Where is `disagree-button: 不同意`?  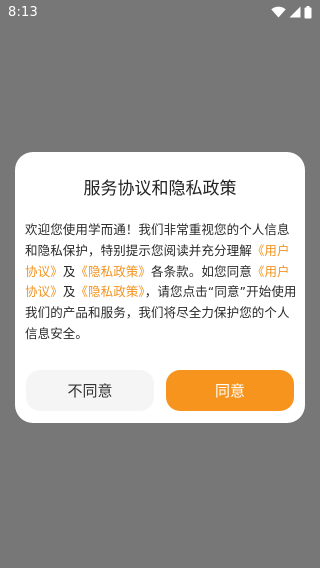 disagree-button: 不同意 is located at coordinates (90, 390).